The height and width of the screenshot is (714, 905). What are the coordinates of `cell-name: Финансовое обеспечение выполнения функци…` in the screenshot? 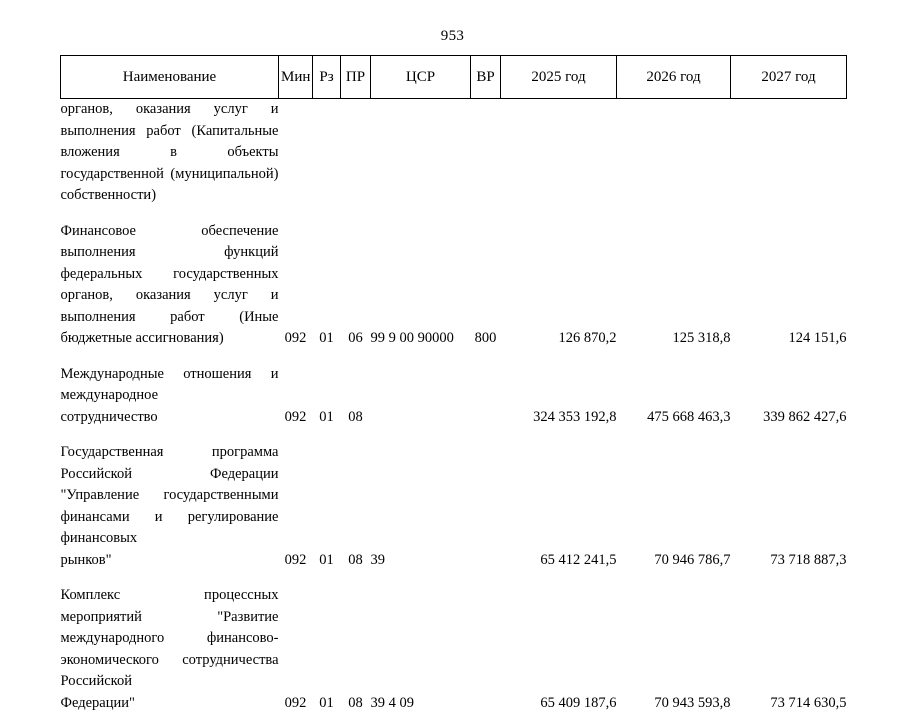 It's located at (170, 285).